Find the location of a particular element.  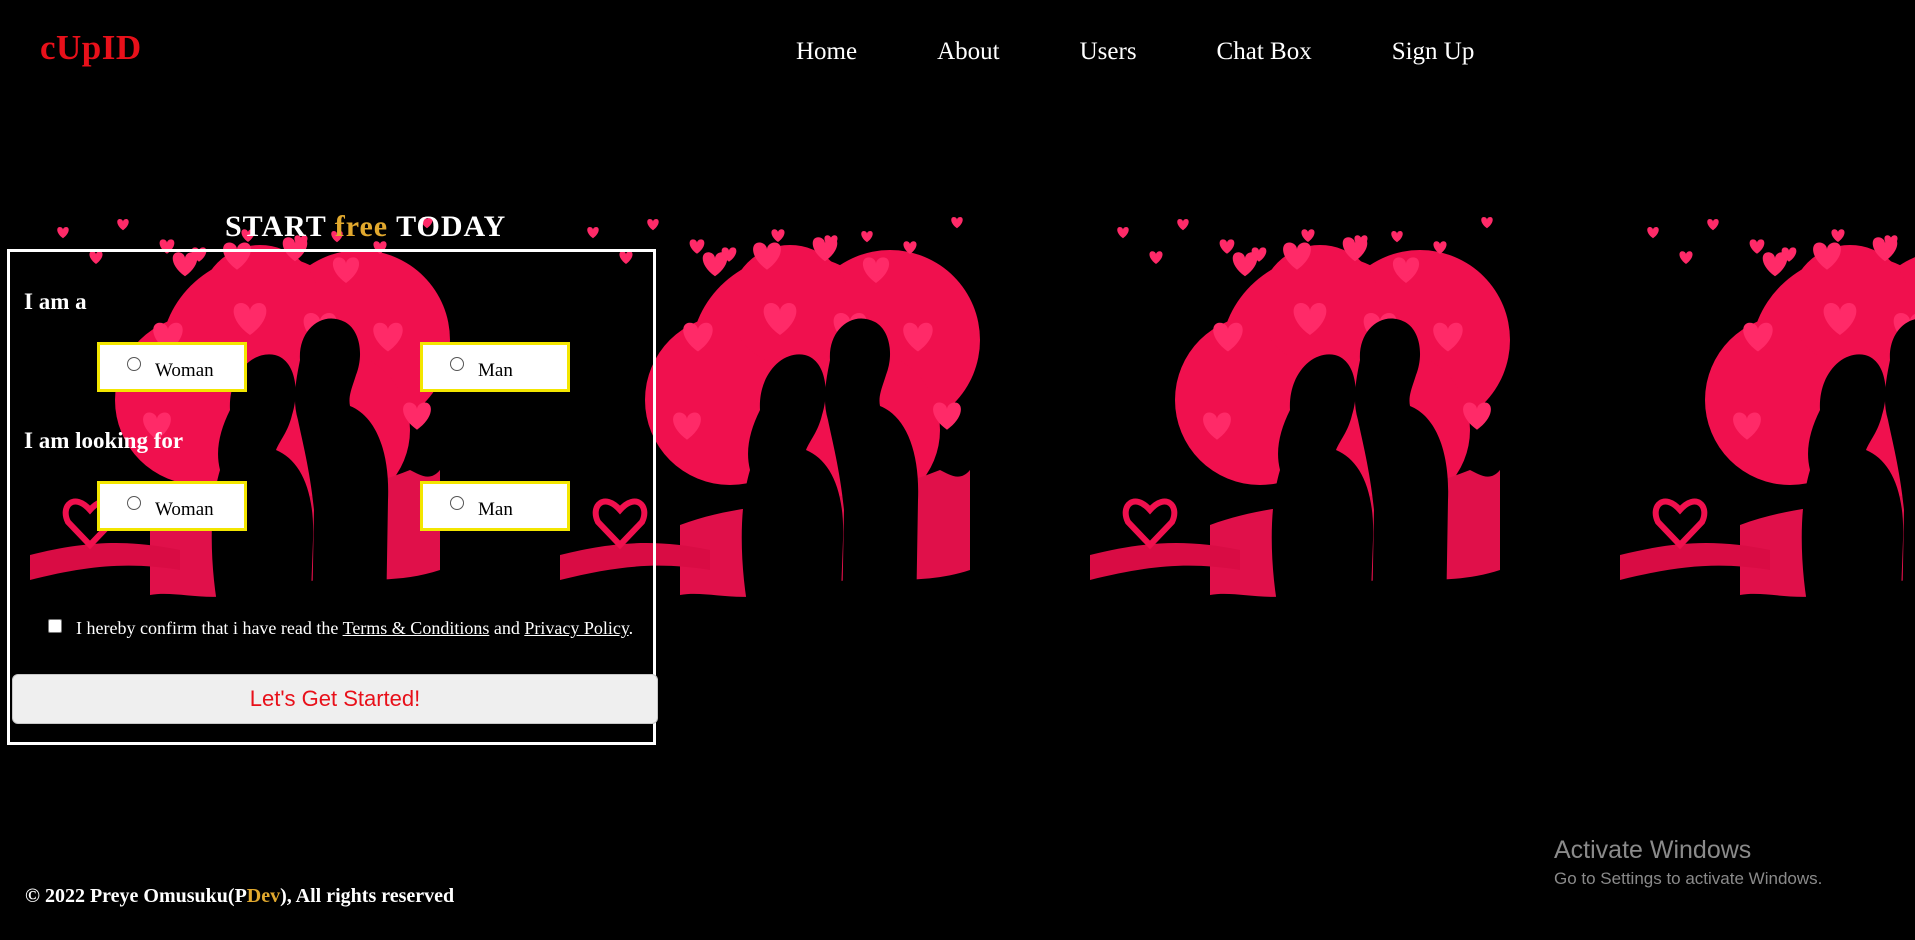

form-title: START free TODAY is located at coordinates (365, 227).